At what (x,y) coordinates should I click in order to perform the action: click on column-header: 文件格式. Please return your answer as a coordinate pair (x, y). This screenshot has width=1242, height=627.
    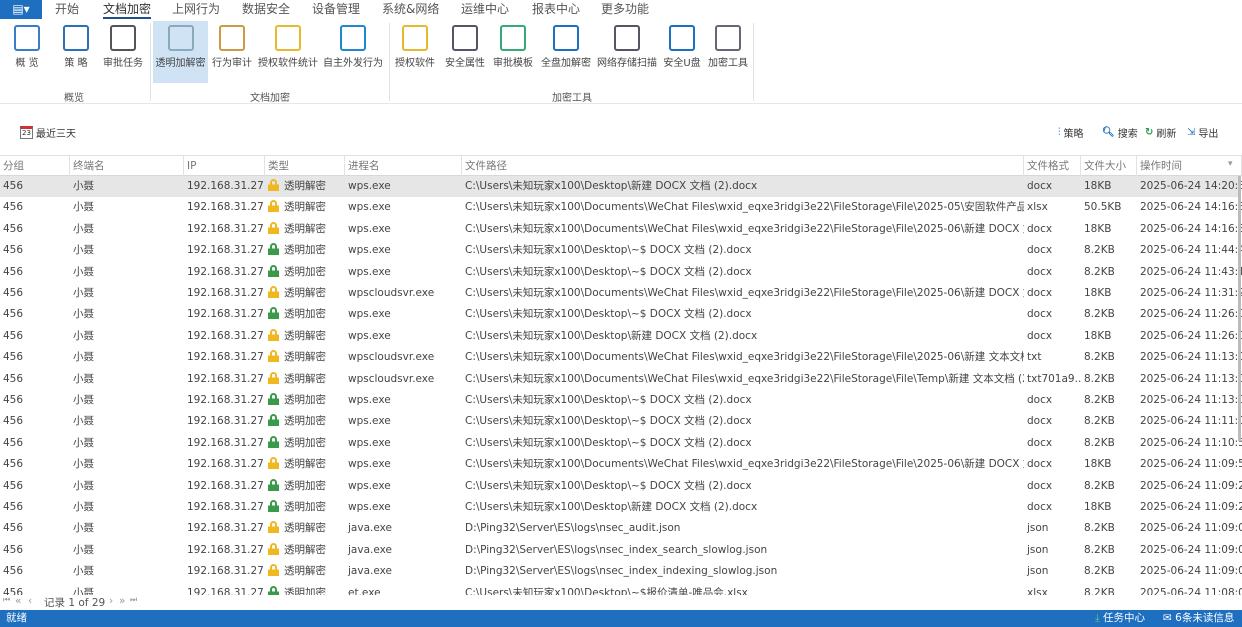
    Looking at the image, I should click on (1052, 166).